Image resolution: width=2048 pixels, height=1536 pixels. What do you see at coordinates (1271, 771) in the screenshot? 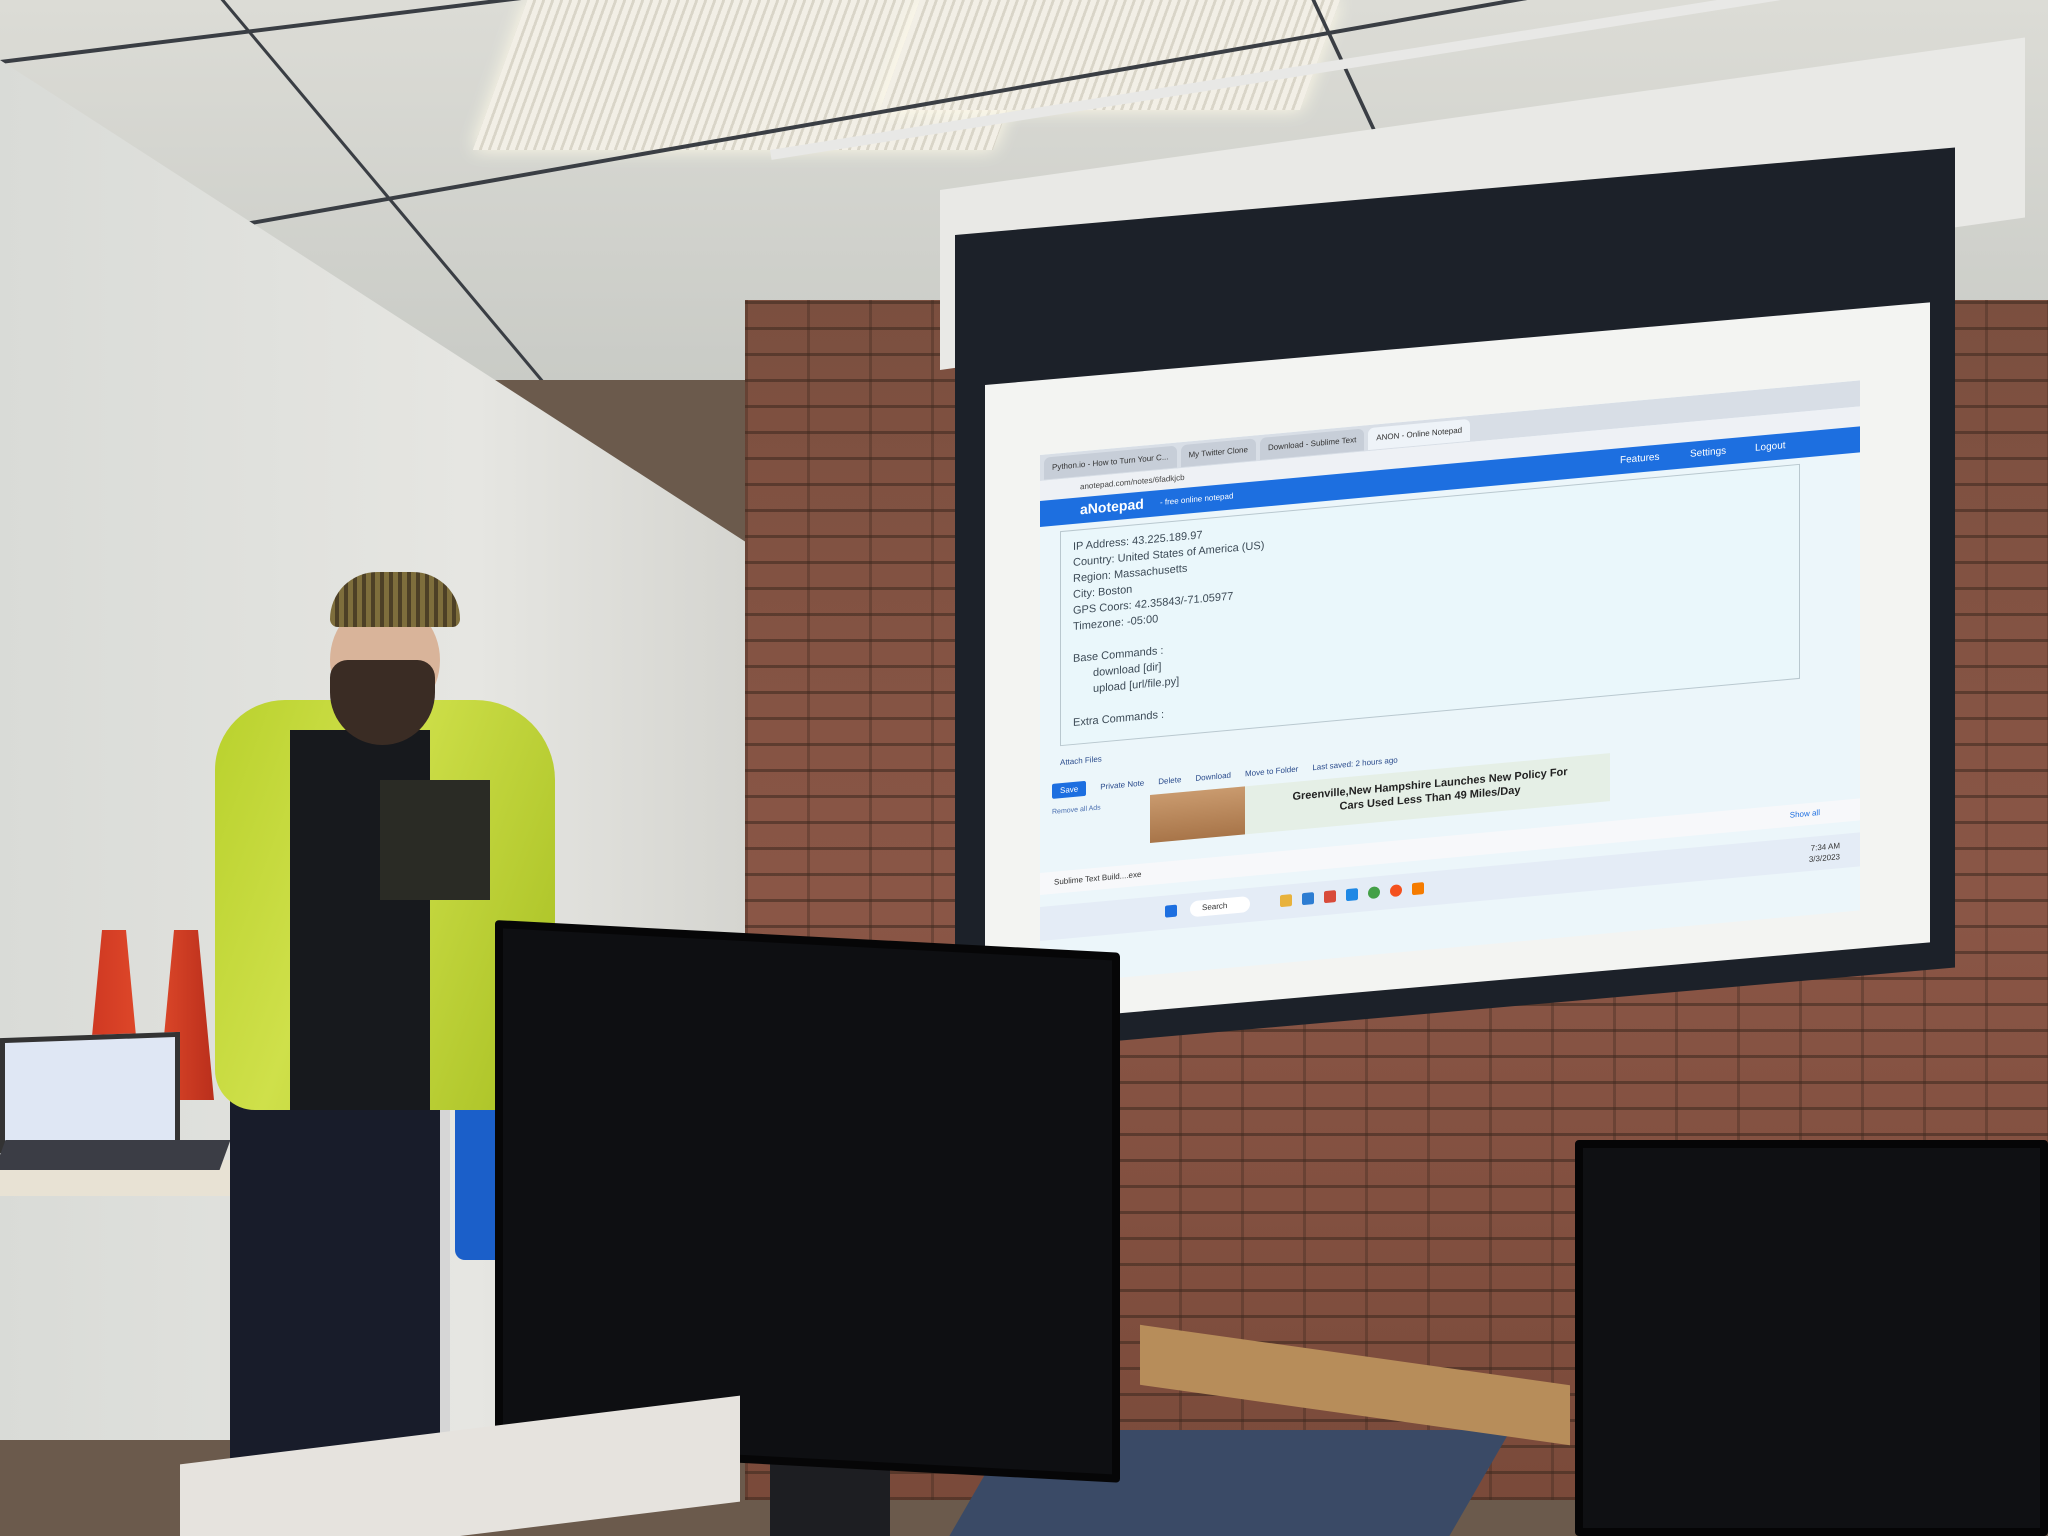
I see `move-to-folder-button: Move to Folder` at bounding box center [1271, 771].